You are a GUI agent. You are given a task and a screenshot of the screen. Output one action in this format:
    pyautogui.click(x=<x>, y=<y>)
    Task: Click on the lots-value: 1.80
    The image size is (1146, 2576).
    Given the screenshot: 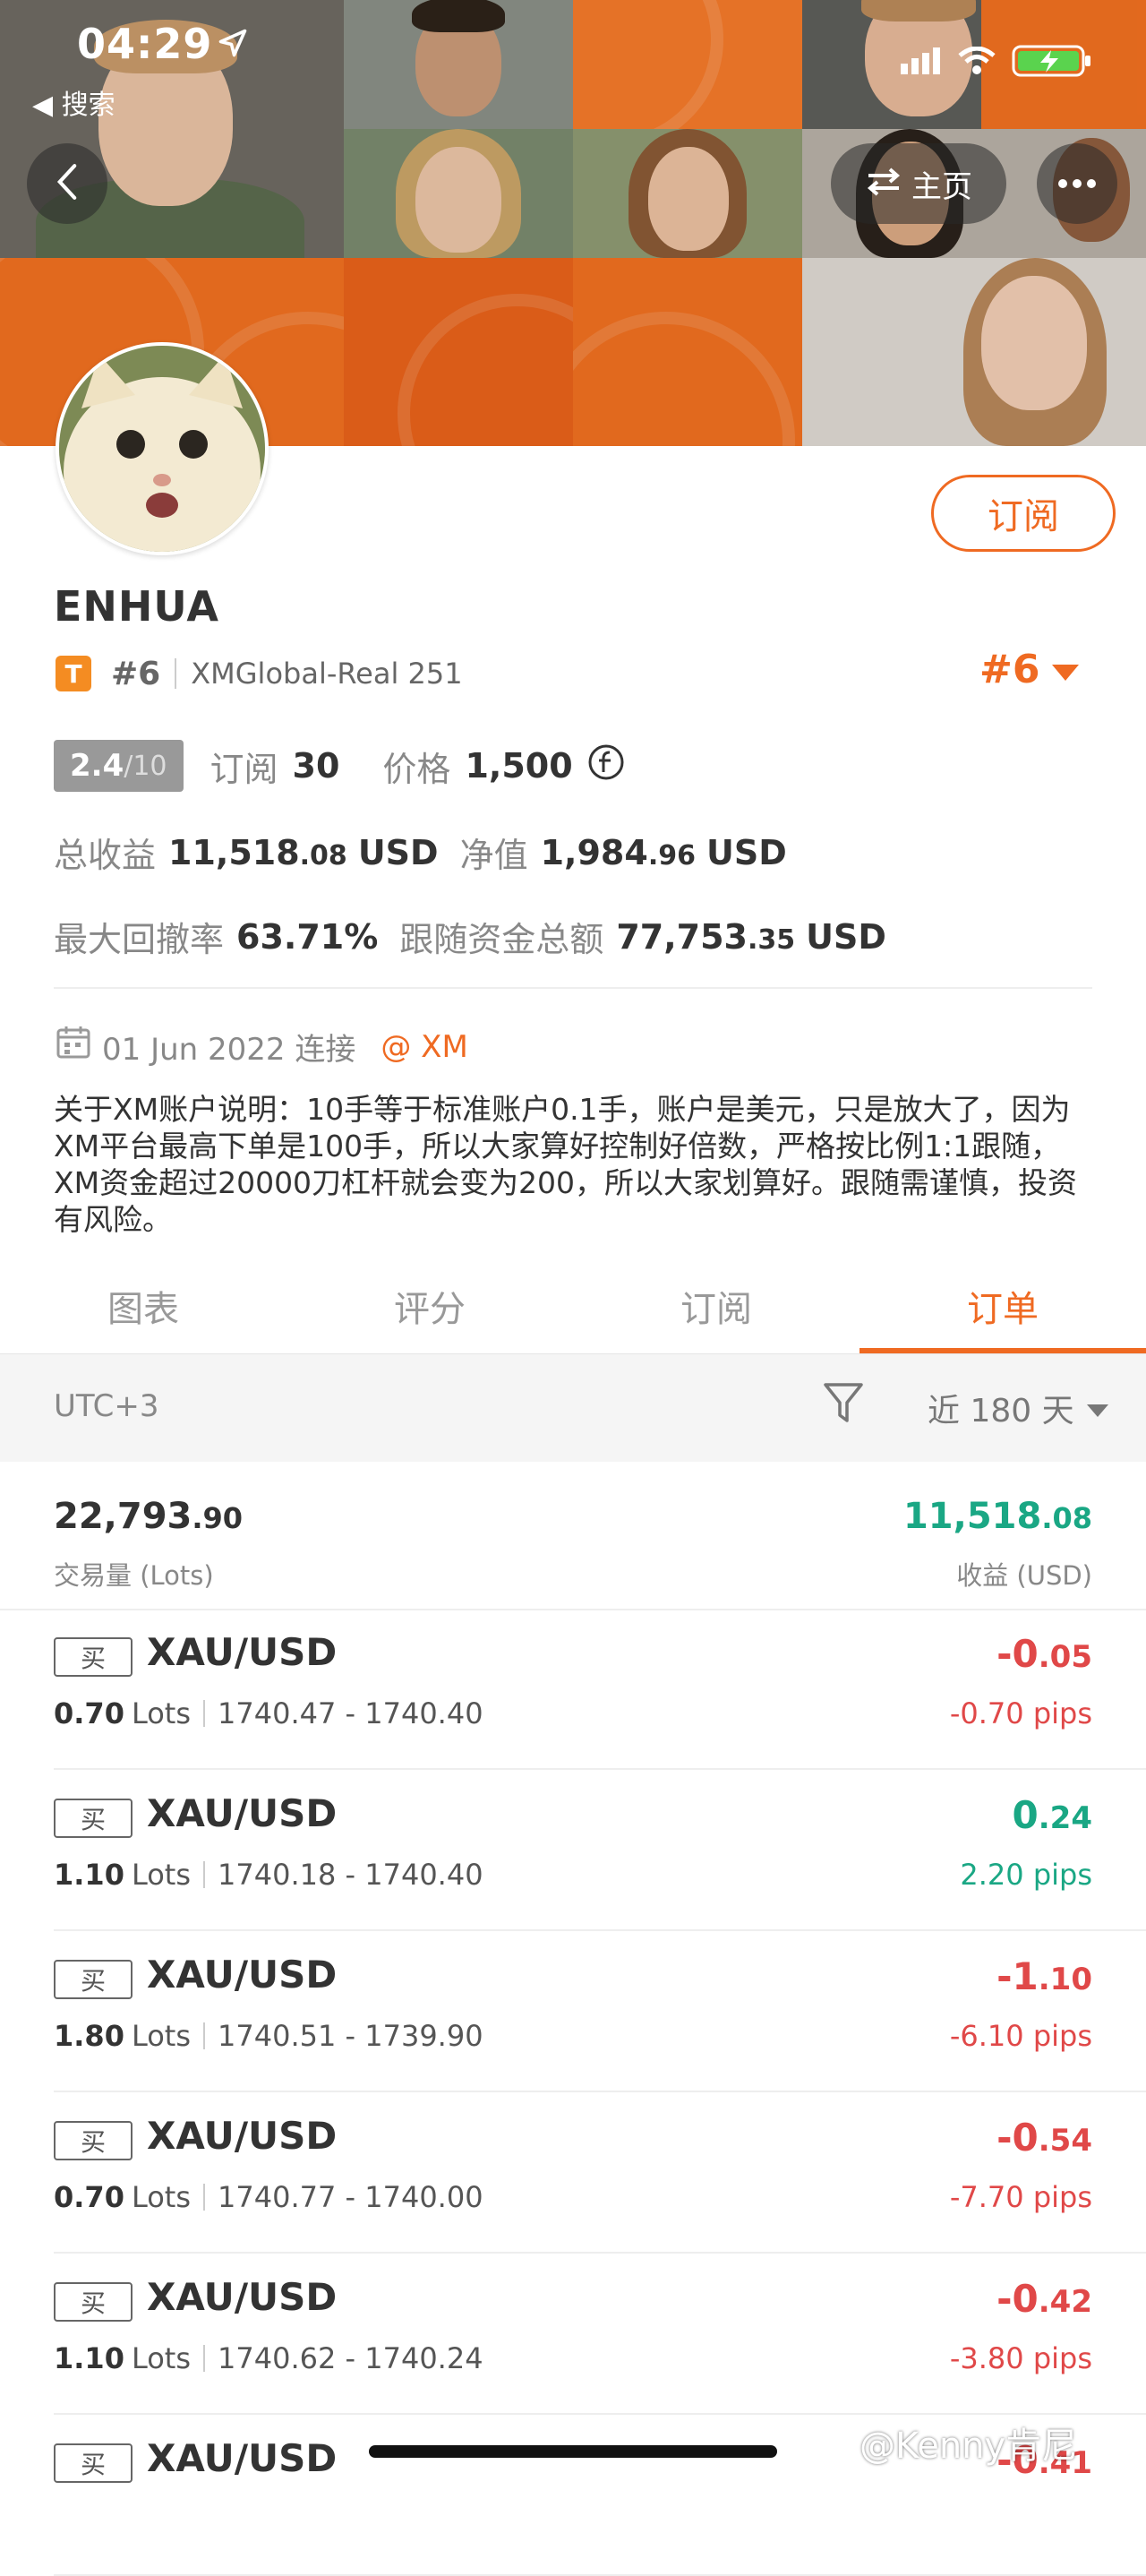 What is the action you would take?
    pyautogui.click(x=89, y=2036)
    